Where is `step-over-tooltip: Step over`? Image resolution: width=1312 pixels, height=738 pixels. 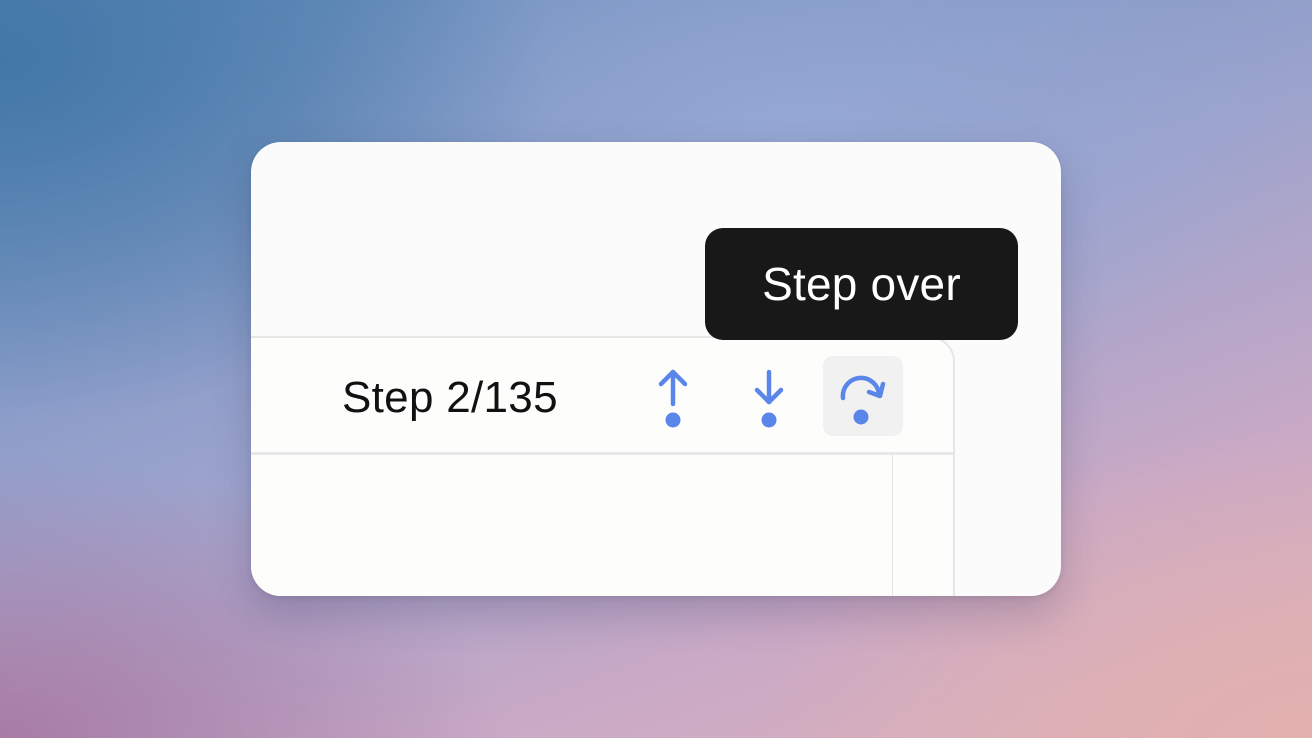 step-over-tooltip: Step over is located at coordinates (861, 284).